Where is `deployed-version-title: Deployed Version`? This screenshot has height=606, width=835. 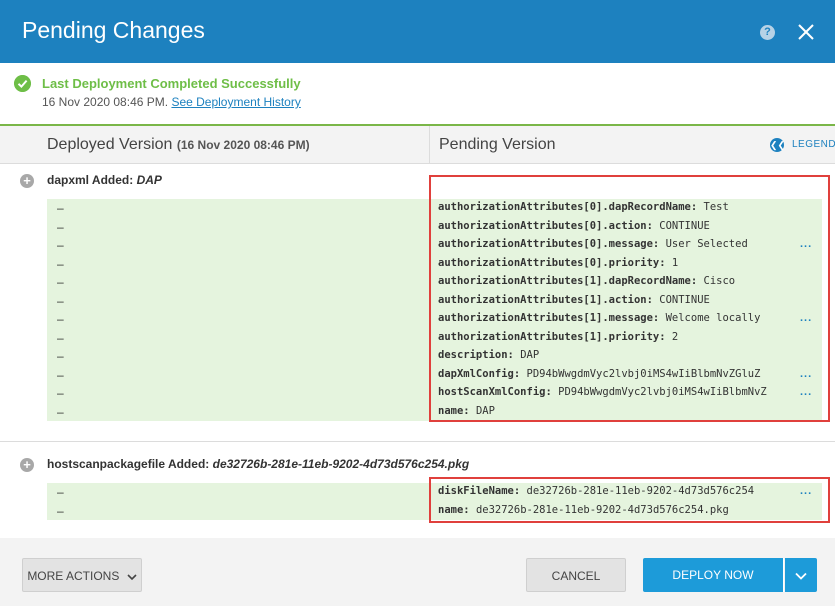 deployed-version-title: Deployed Version is located at coordinates (110, 144).